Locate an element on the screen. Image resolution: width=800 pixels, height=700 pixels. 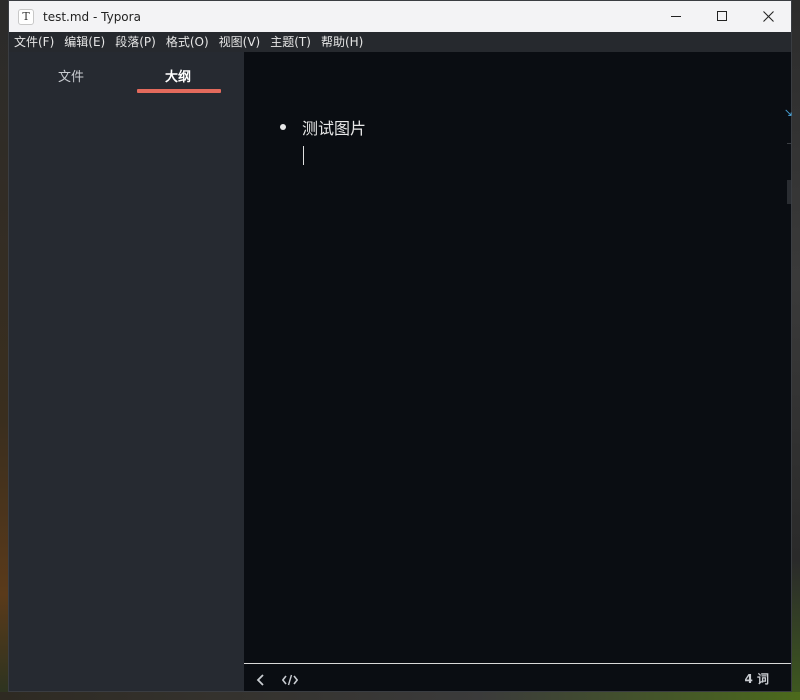
list-item-text: 测试图片 is located at coordinates (334, 127).